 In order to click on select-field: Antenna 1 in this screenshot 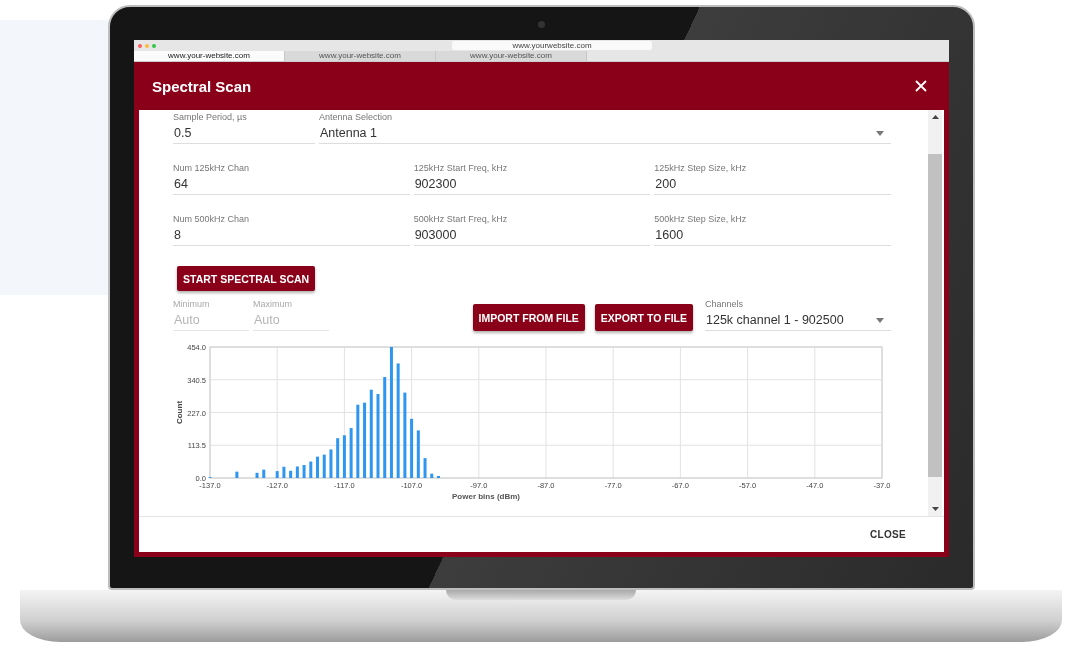, I will do `click(605, 133)`.